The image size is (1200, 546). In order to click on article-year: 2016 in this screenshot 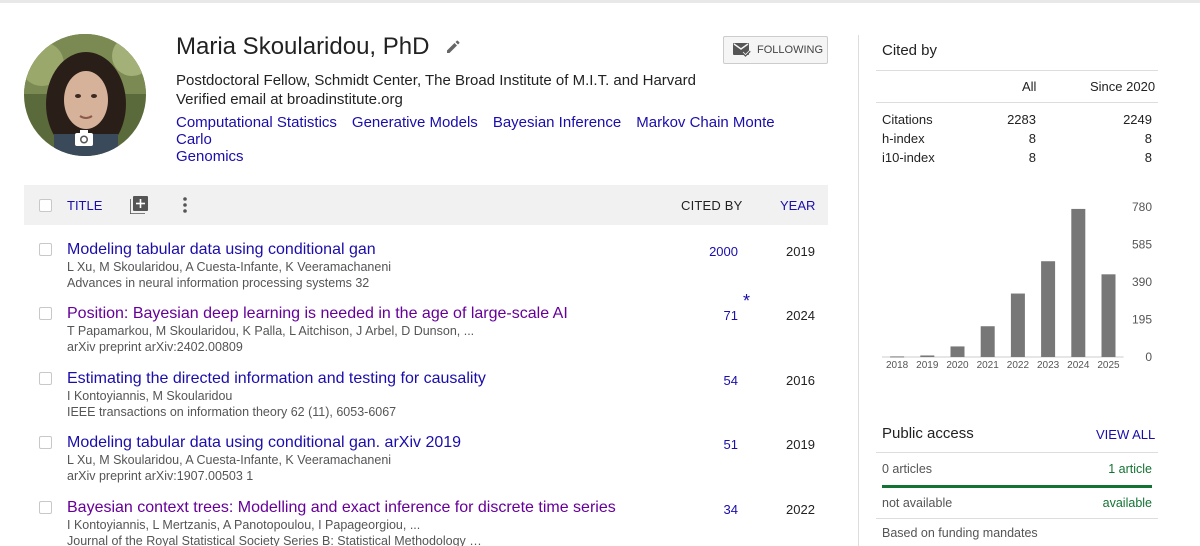, I will do `click(800, 380)`.